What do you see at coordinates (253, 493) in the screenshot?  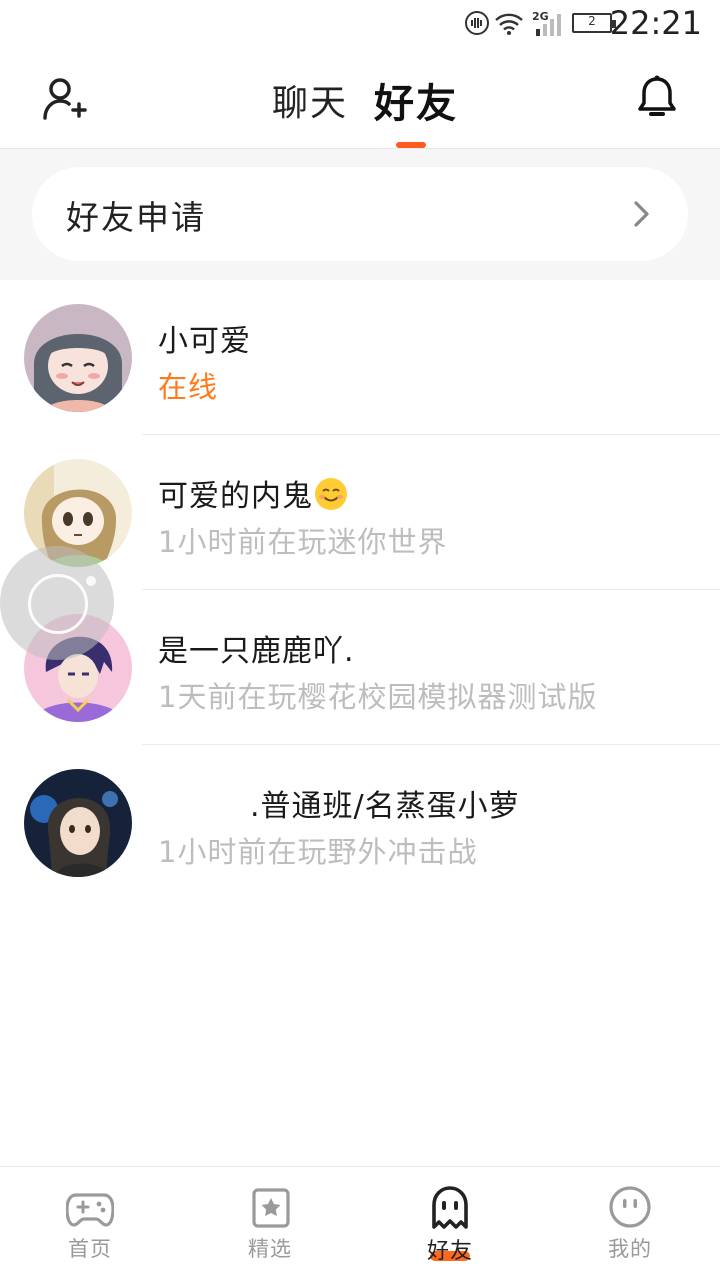 I see `friend-name: 可爱的内鬼` at bounding box center [253, 493].